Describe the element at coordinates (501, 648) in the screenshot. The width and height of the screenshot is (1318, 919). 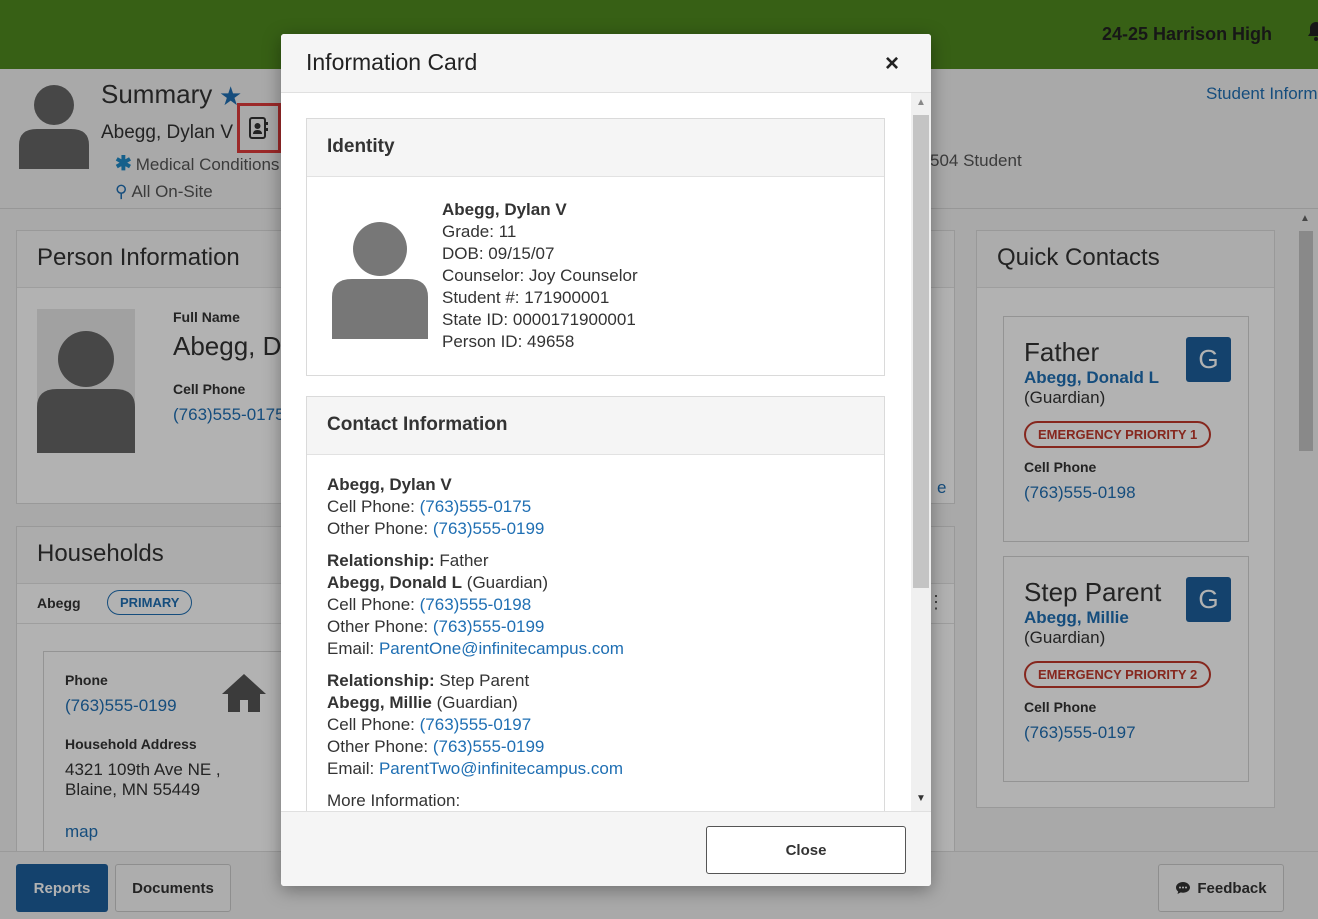
I see `guardian-email-link: ParentOne@infinitecampus.com` at that location.